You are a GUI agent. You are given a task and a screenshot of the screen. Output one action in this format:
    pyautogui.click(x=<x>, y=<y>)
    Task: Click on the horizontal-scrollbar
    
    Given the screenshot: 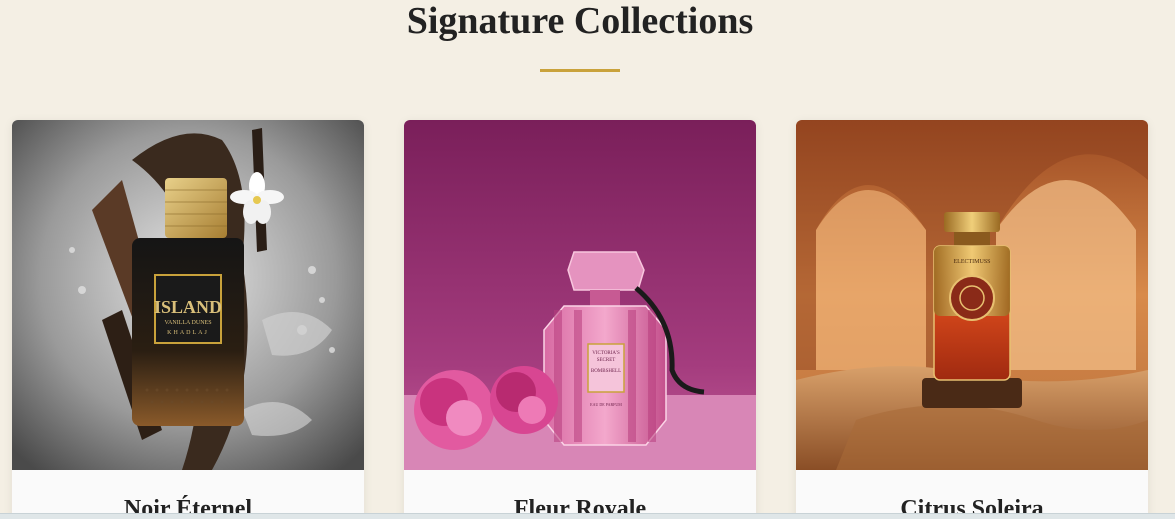 What is the action you would take?
    pyautogui.click(x=587, y=516)
    